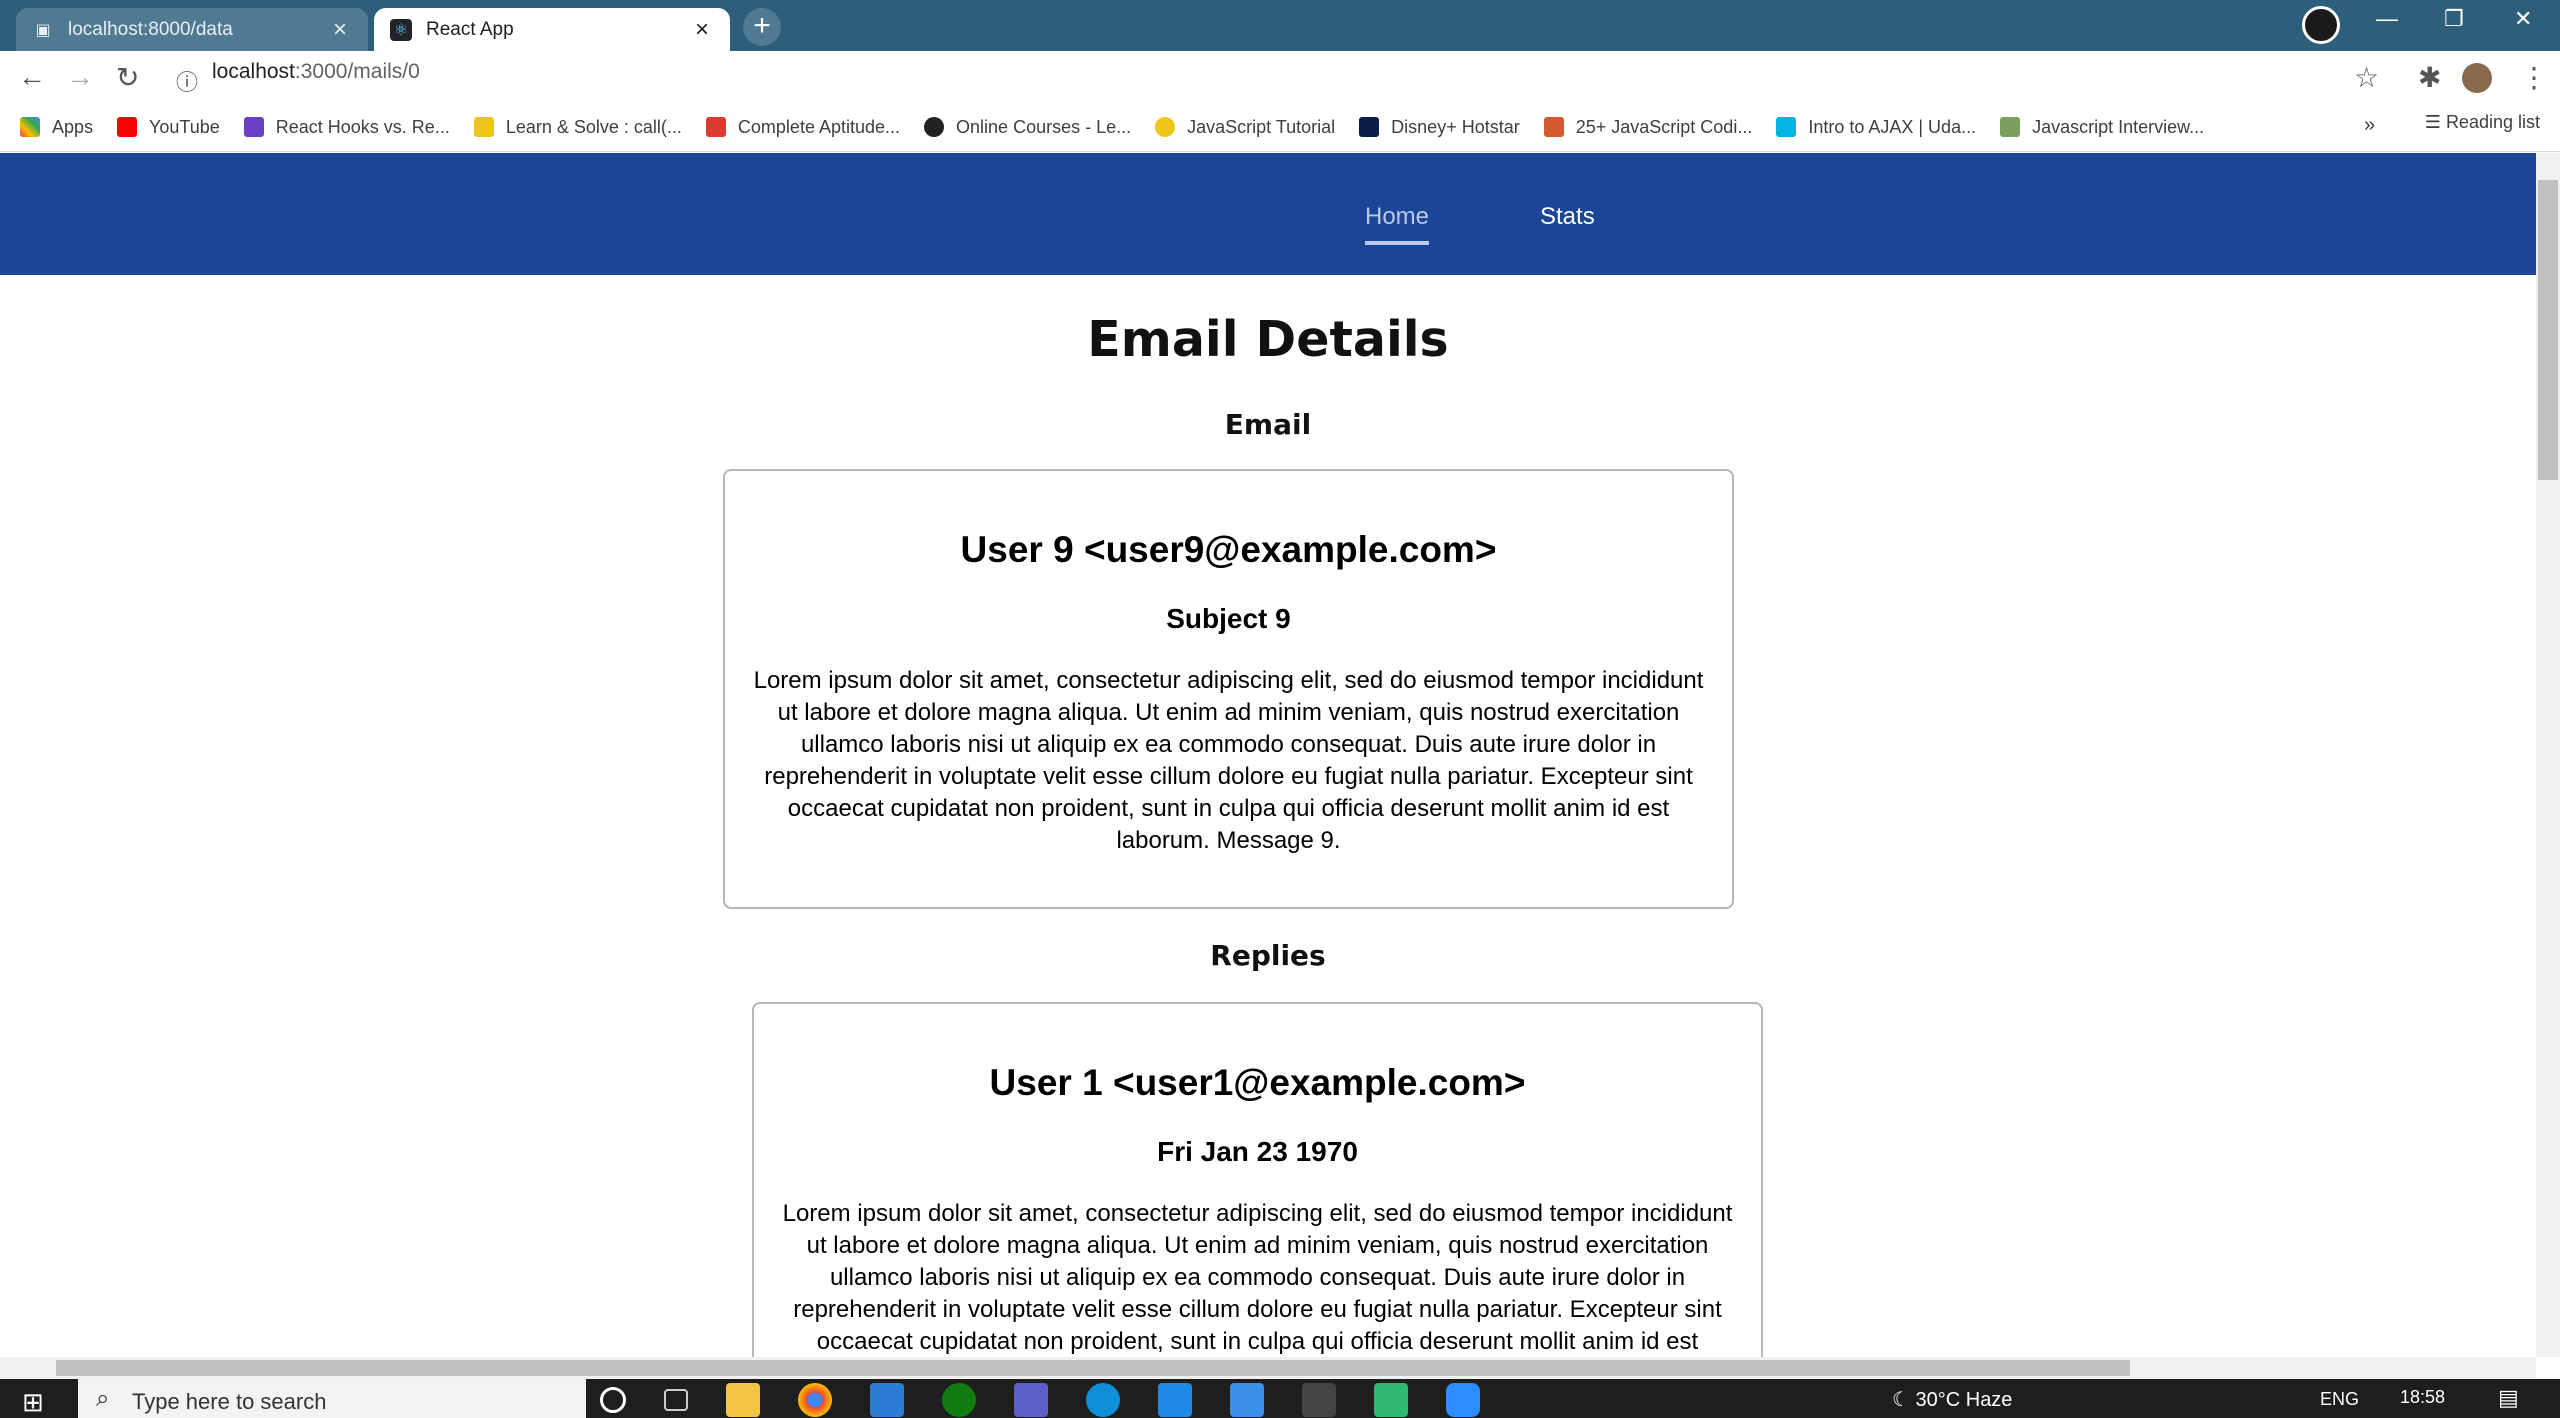 The height and width of the screenshot is (1418, 2560). Describe the element at coordinates (552, 29) in the screenshot. I see `tab-react-app: ⚛ React App ×` at that location.